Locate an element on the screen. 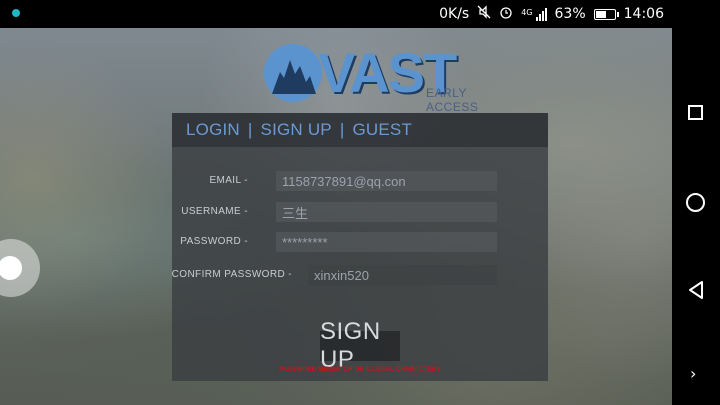  back-icon is located at coordinates (696, 290).